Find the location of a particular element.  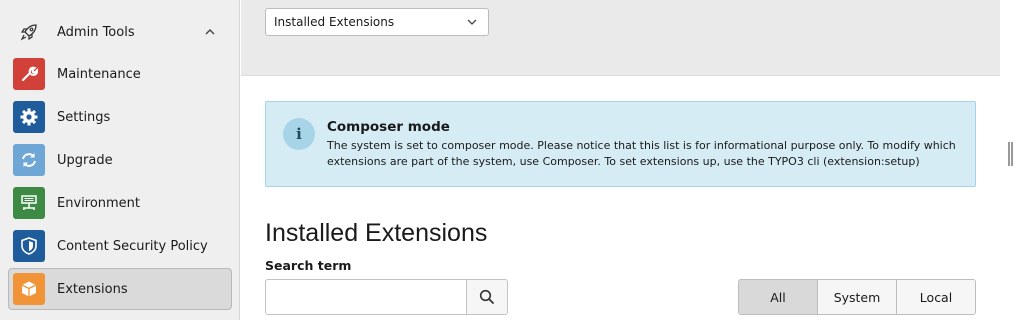

chevron-down-icon is located at coordinates (472, 22).